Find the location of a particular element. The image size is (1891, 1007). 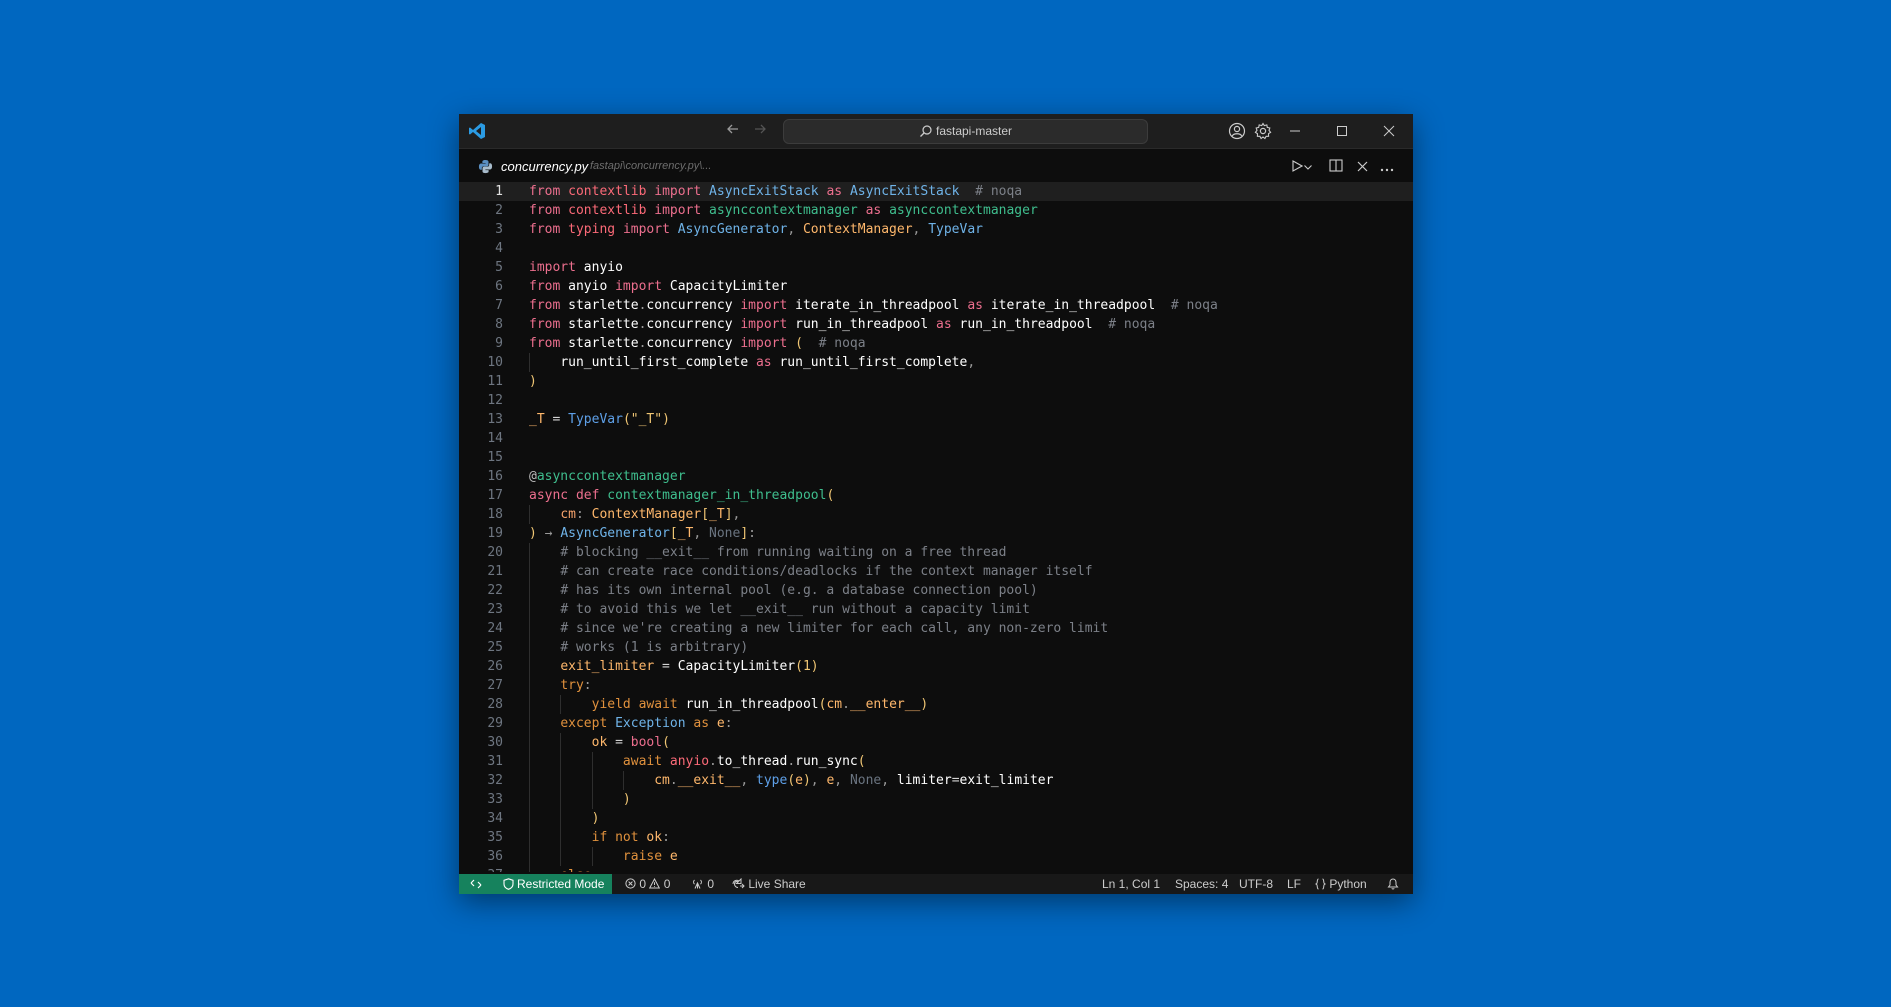

code-line: 26 exit_limiter = CapacityLimiter(1) is located at coordinates (936, 666).